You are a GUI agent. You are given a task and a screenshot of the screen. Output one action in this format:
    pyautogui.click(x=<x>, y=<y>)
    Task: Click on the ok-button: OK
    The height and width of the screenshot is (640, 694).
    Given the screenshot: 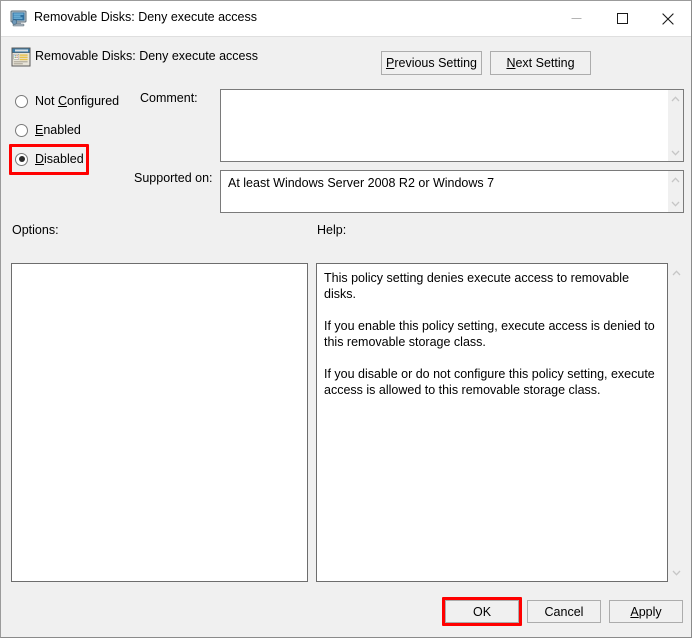 What is the action you would take?
    pyautogui.click(x=482, y=611)
    